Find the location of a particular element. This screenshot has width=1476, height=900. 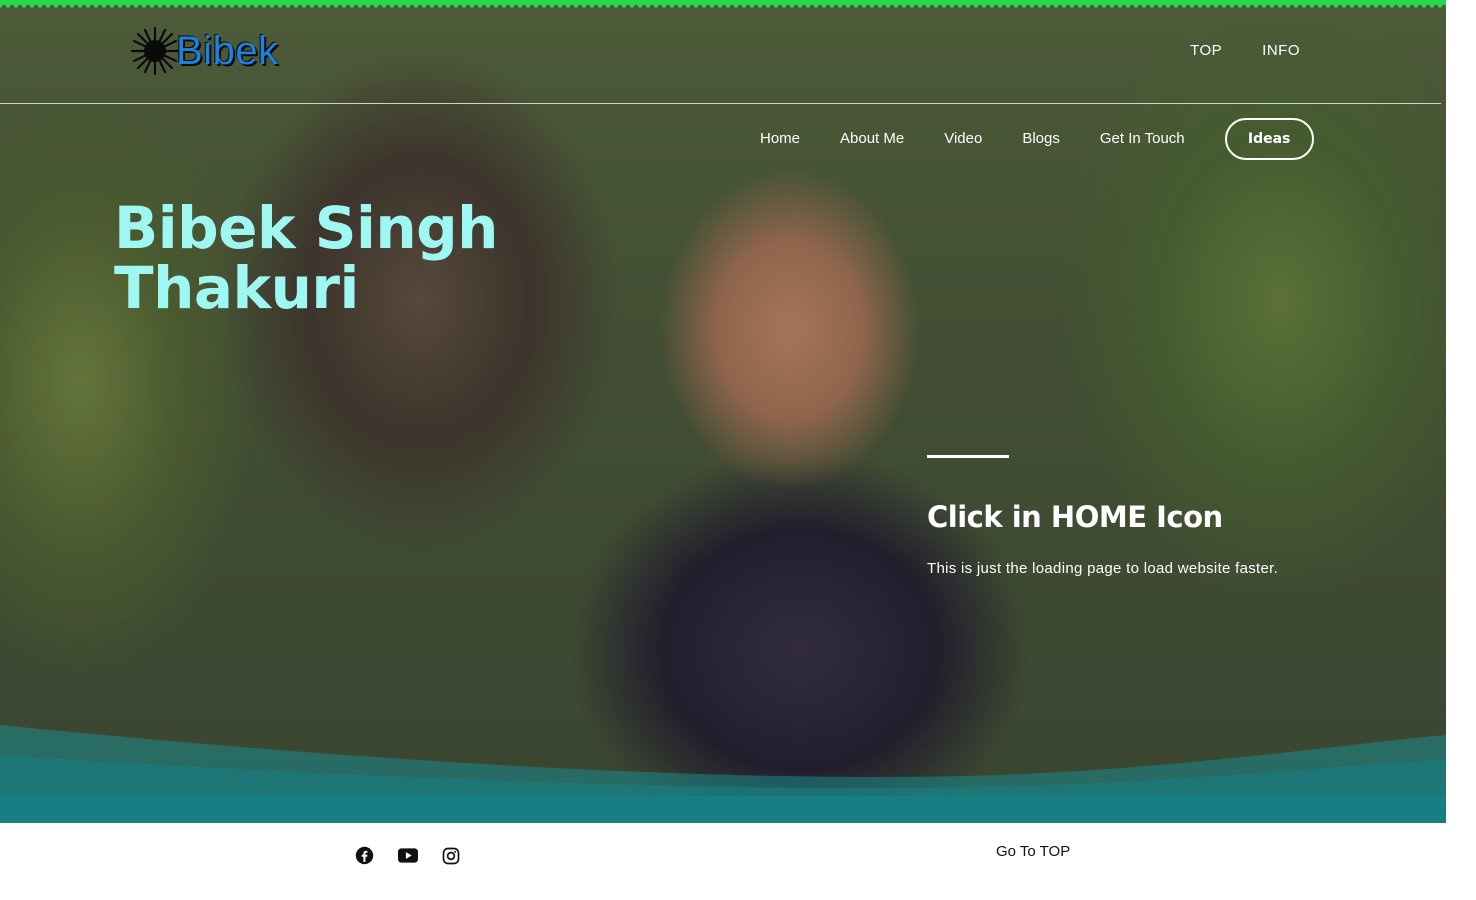

youtube-icon is located at coordinates (407, 855).